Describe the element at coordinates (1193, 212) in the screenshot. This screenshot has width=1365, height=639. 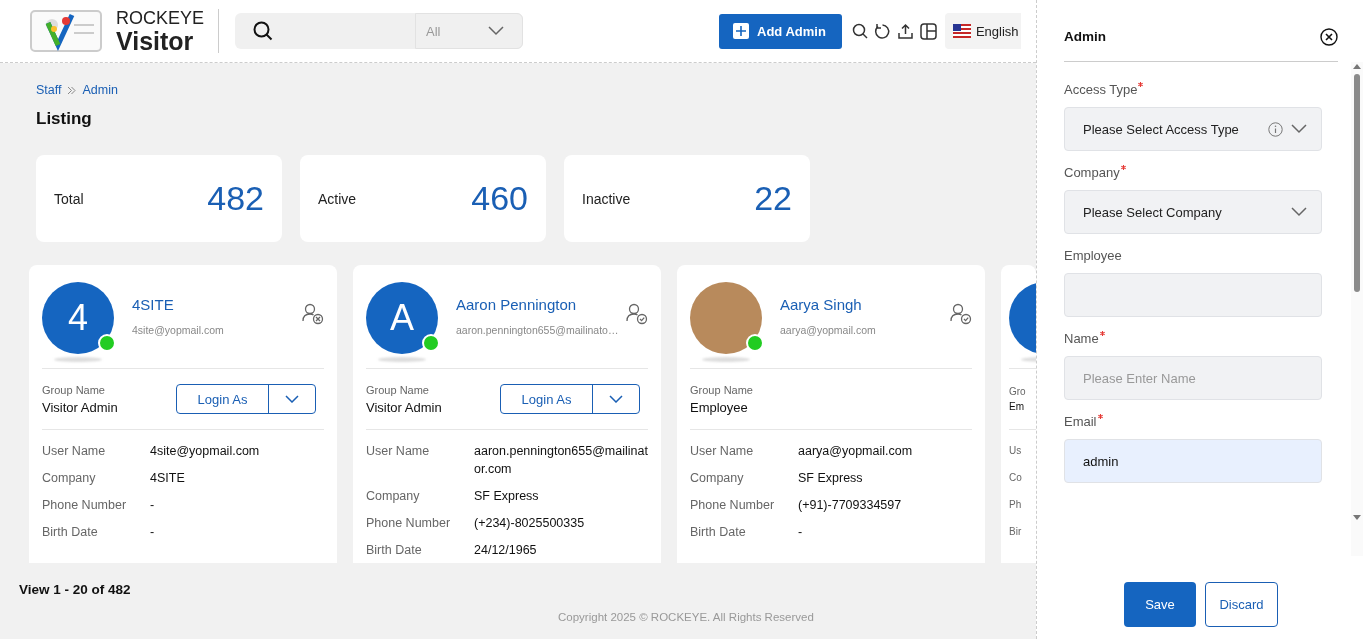
I see `select-field: Please Select Company` at that location.